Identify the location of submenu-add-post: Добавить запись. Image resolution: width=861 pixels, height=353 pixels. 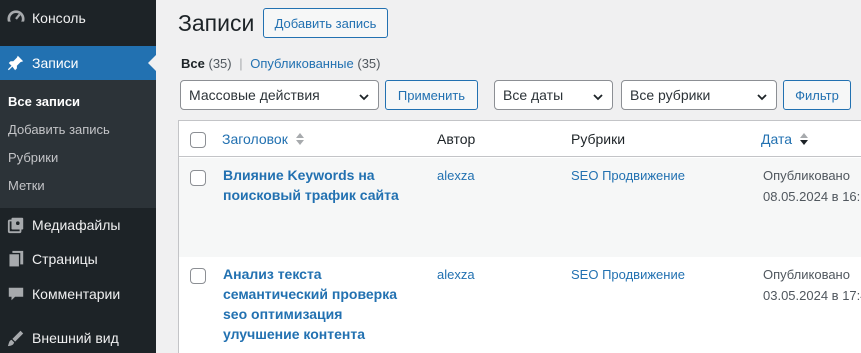
(59, 129).